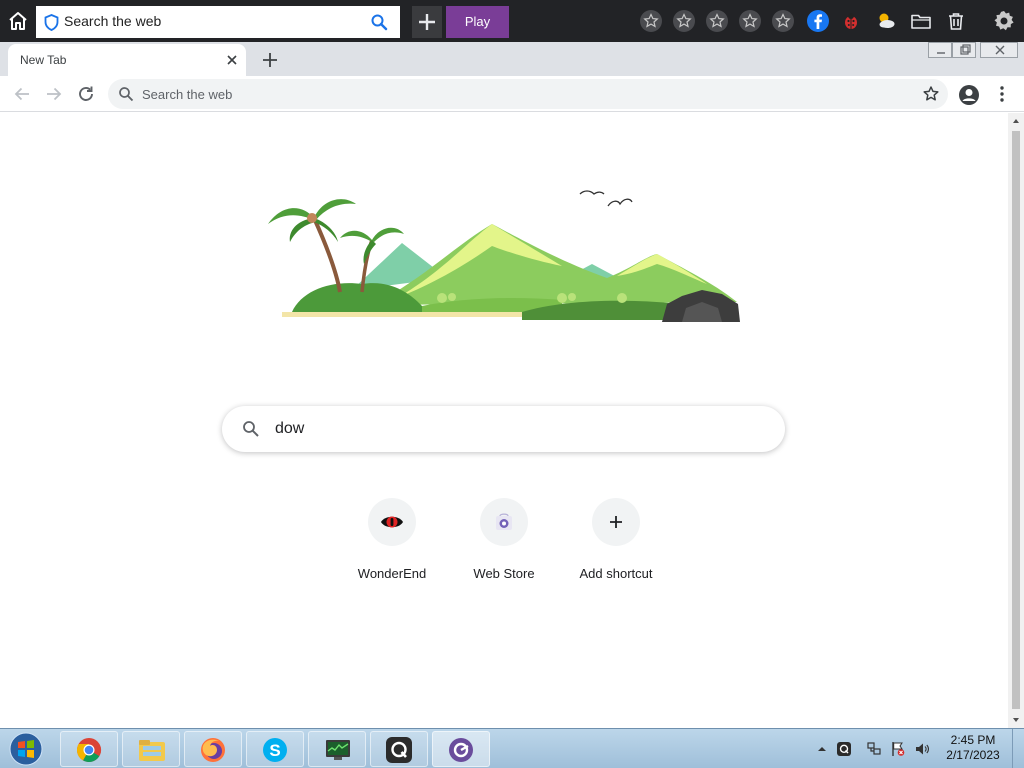 This screenshot has width=1024, height=768. I want to click on q-tray-icon, so click(844, 749).